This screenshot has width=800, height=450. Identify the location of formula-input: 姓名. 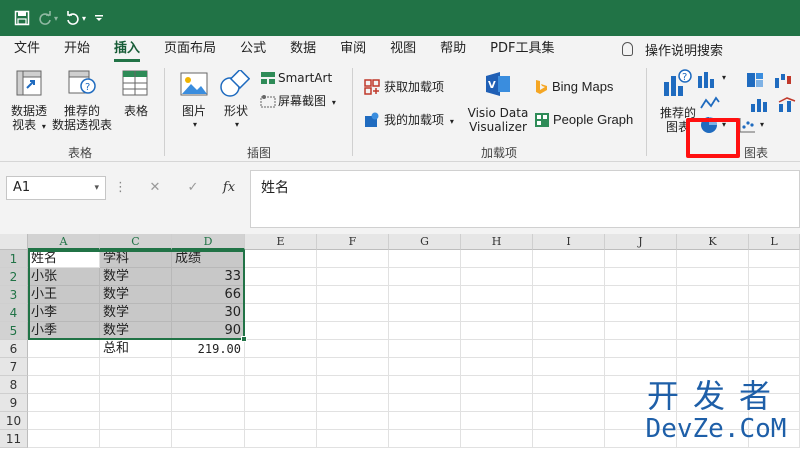
(525, 199).